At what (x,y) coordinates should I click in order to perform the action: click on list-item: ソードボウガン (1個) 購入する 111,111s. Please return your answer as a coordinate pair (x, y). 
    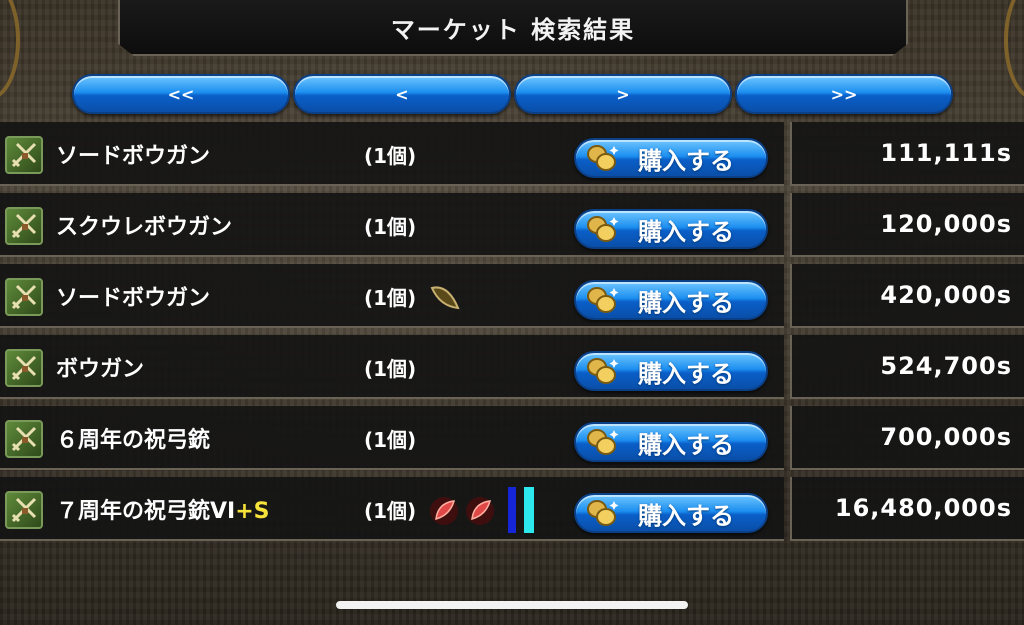
    Looking at the image, I should click on (512, 154).